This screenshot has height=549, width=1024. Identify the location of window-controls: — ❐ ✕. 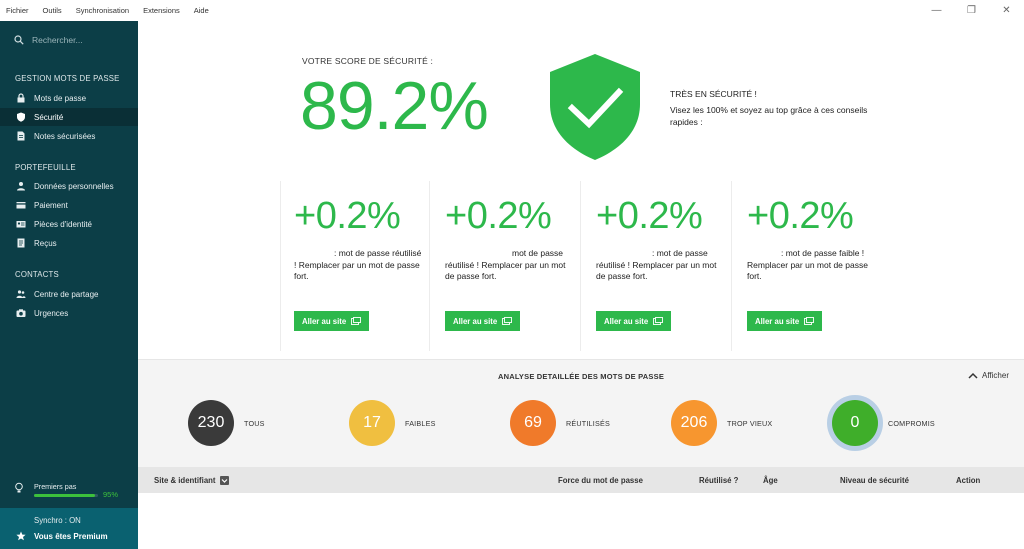
(971, 10).